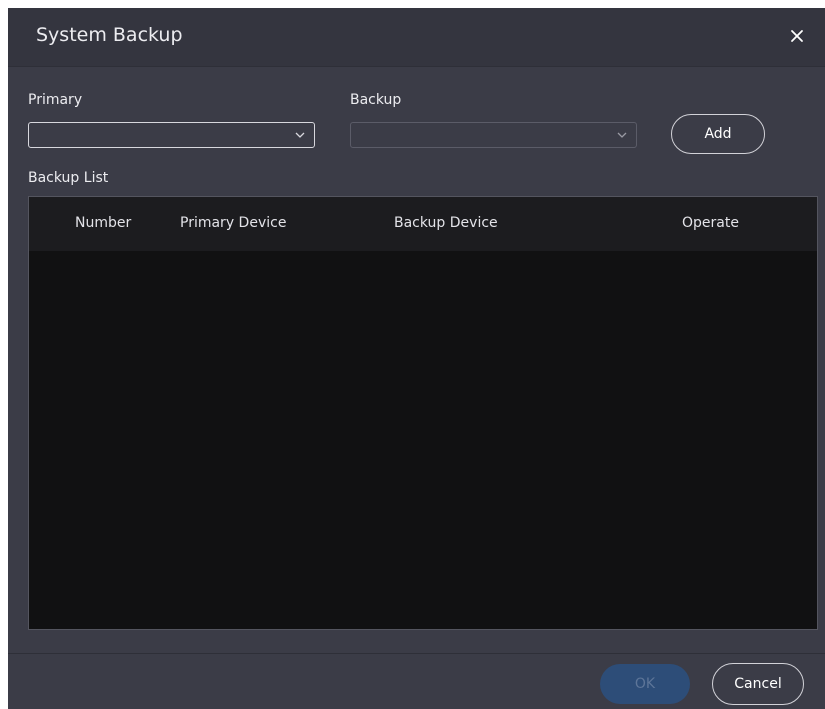  What do you see at coordinates (645, 684) in the screenshot?
I see `ok-button: OK` at bounding box center [645, 684].